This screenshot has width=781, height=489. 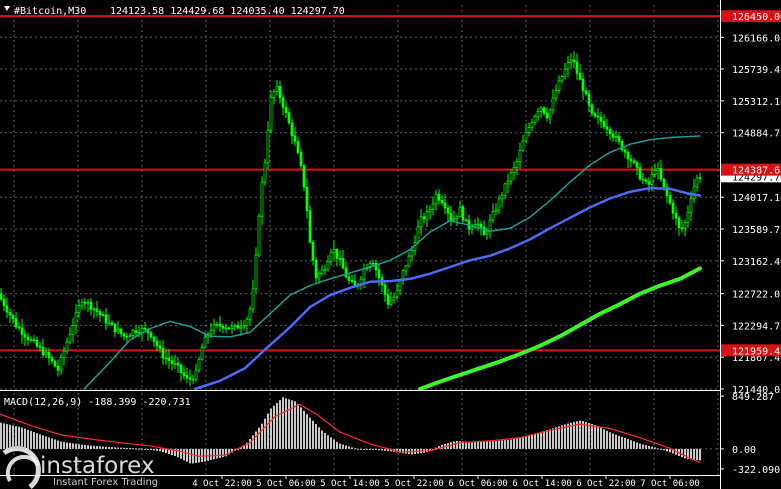 I want to click on time-tick-label: 7 Oct 06:00, so click(x=670, y=484).